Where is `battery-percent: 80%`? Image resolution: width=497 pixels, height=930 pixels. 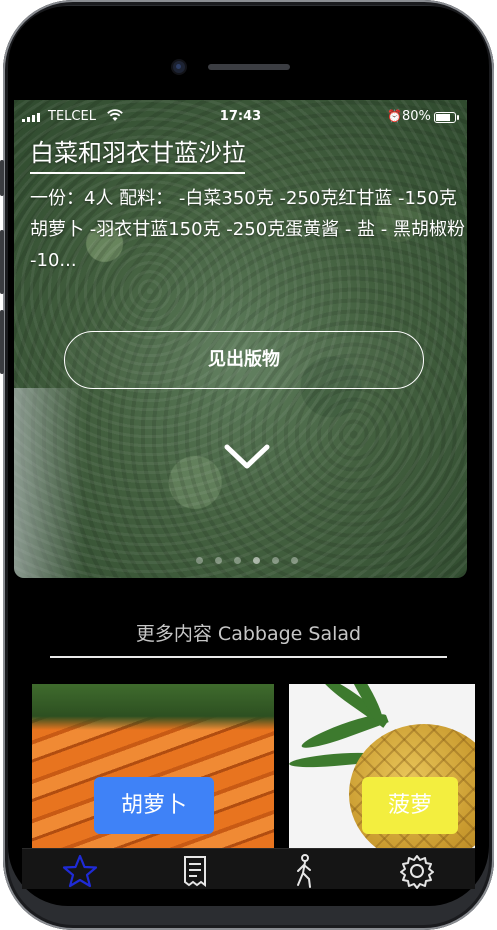
battery-percent: 80% is located at coordinates (416, 116).